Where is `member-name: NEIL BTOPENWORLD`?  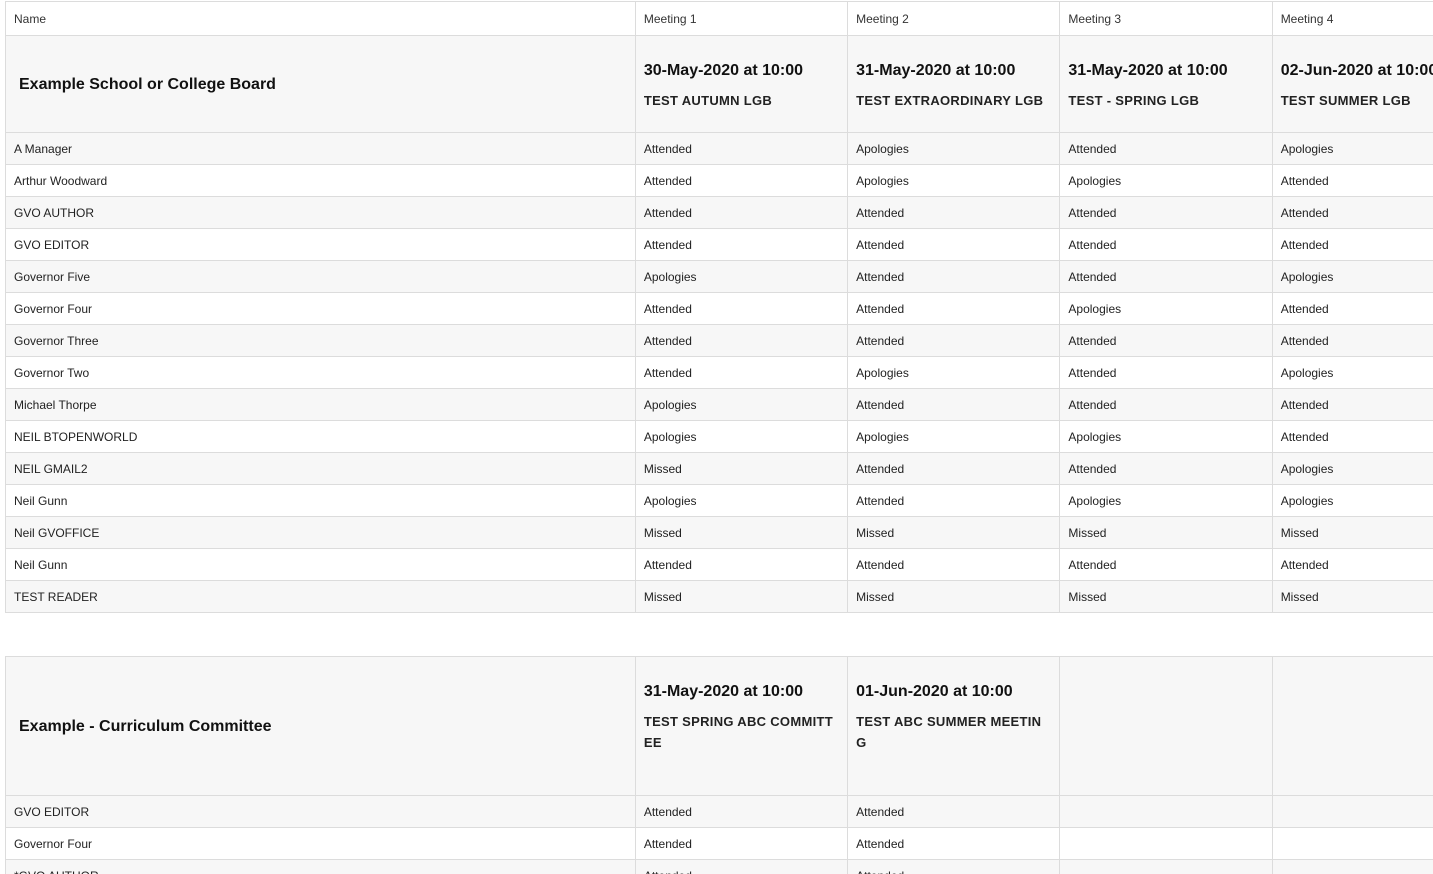 member-name: NEIL BTOPENWORLD is located at coordinates (320, 436).